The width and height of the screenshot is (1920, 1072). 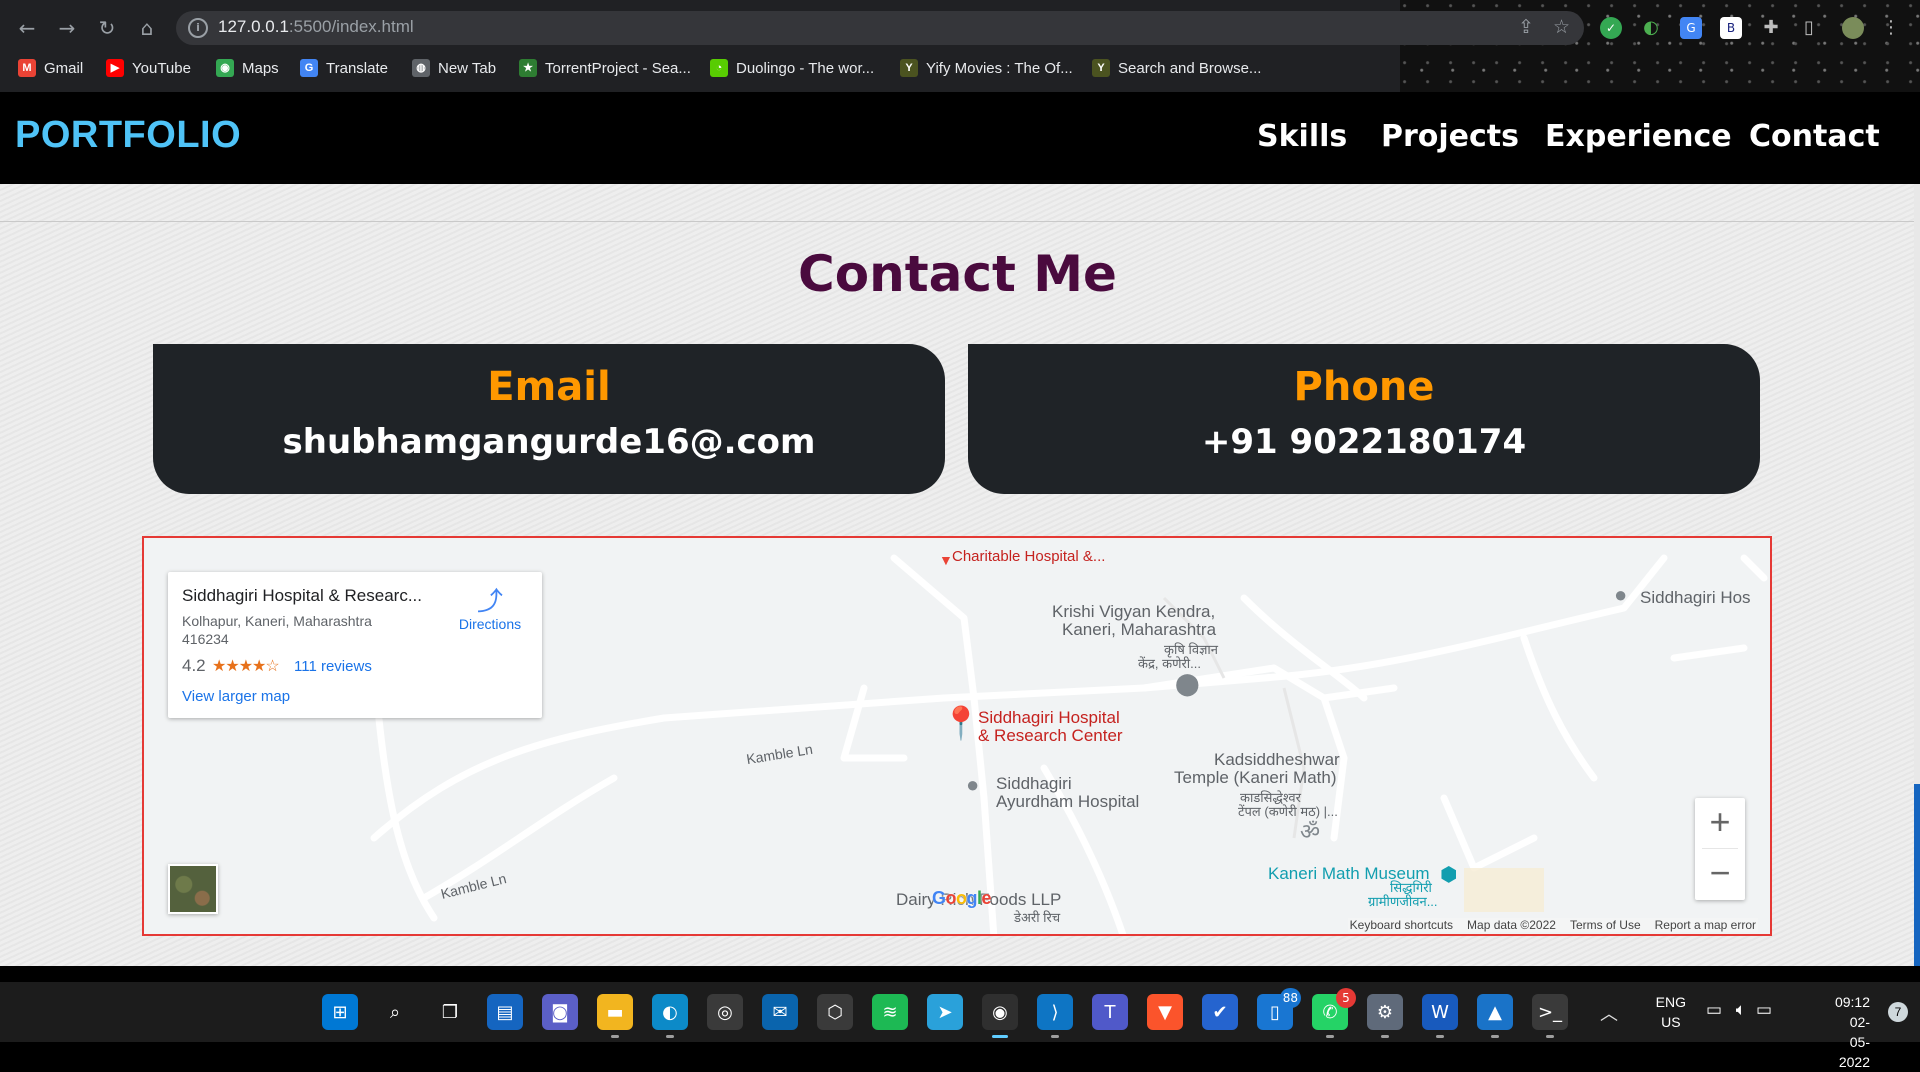 What do you see at coordinates (27, 68) in the screenshot?
I see `gmail-icon: M` at bounding box center [27, 68].